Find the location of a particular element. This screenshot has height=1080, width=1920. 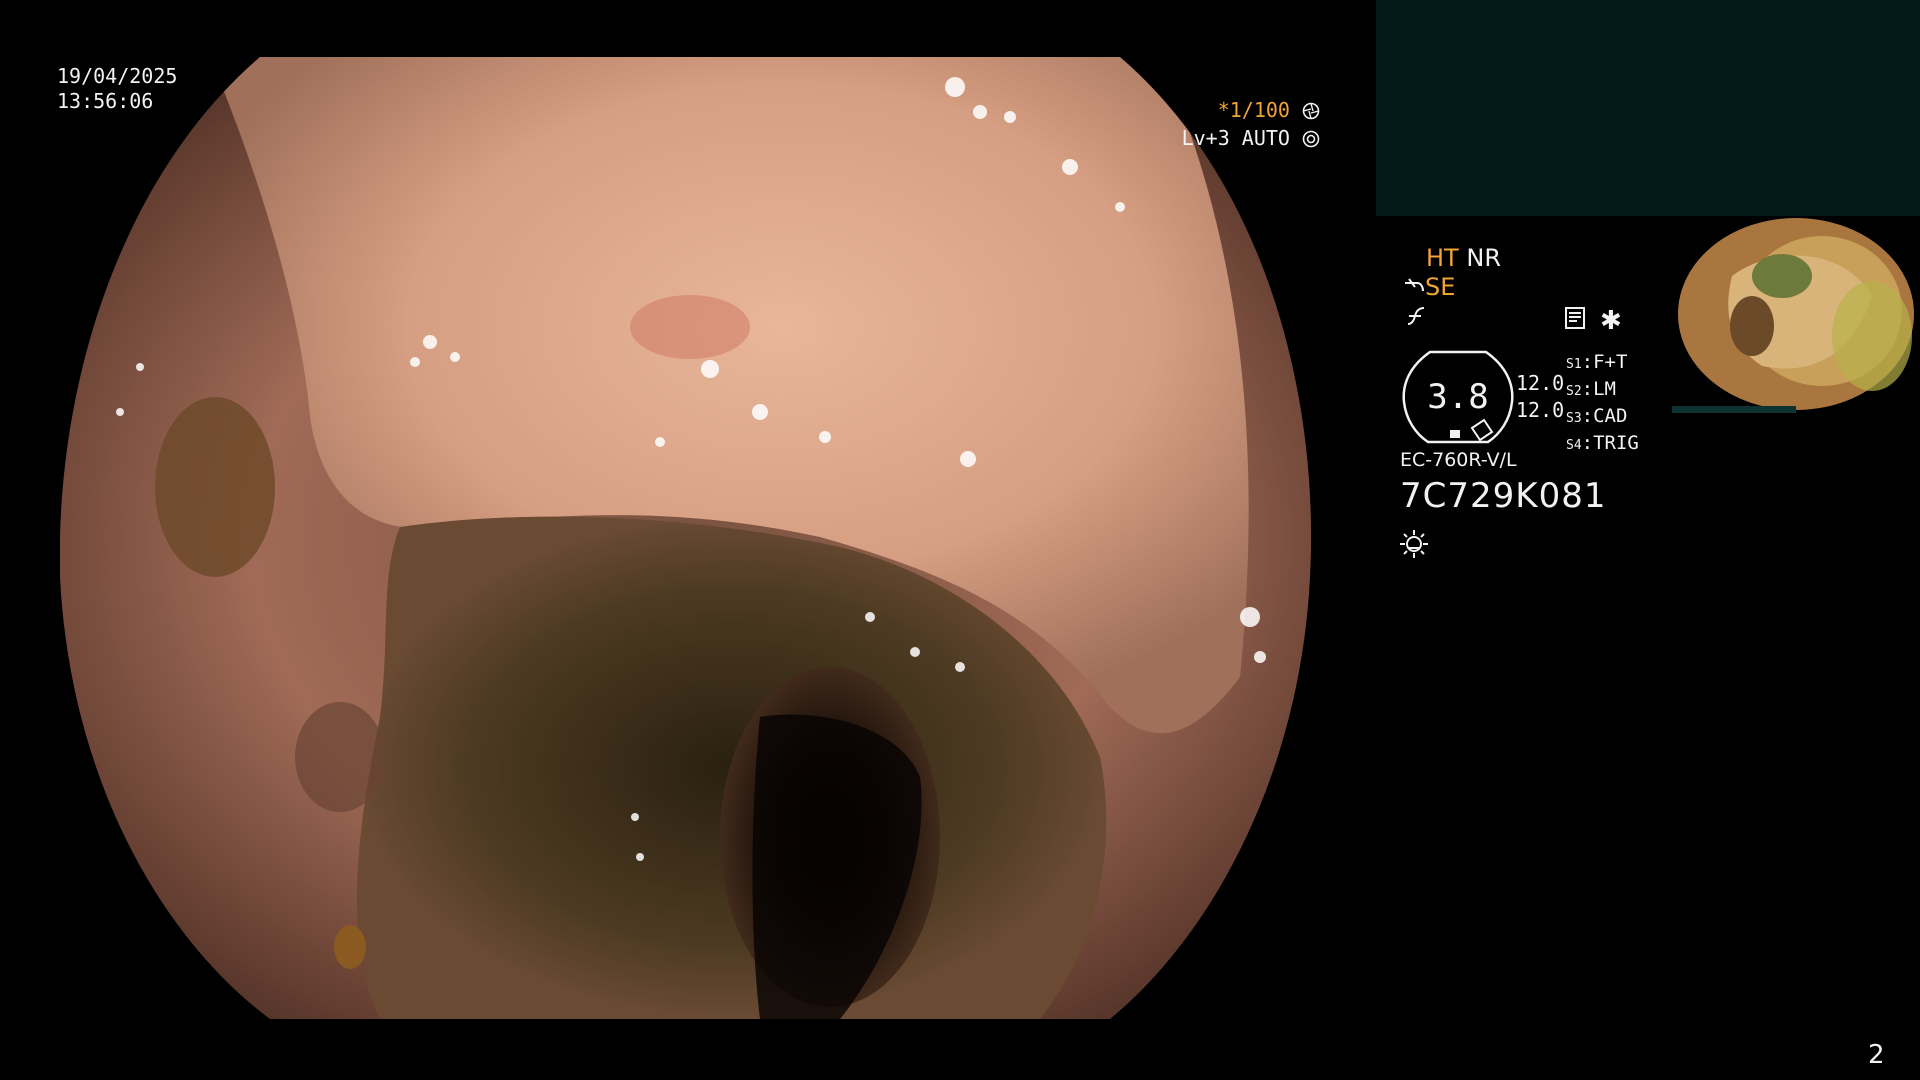

se-mode: SE is located at coordinates (1429, 287).